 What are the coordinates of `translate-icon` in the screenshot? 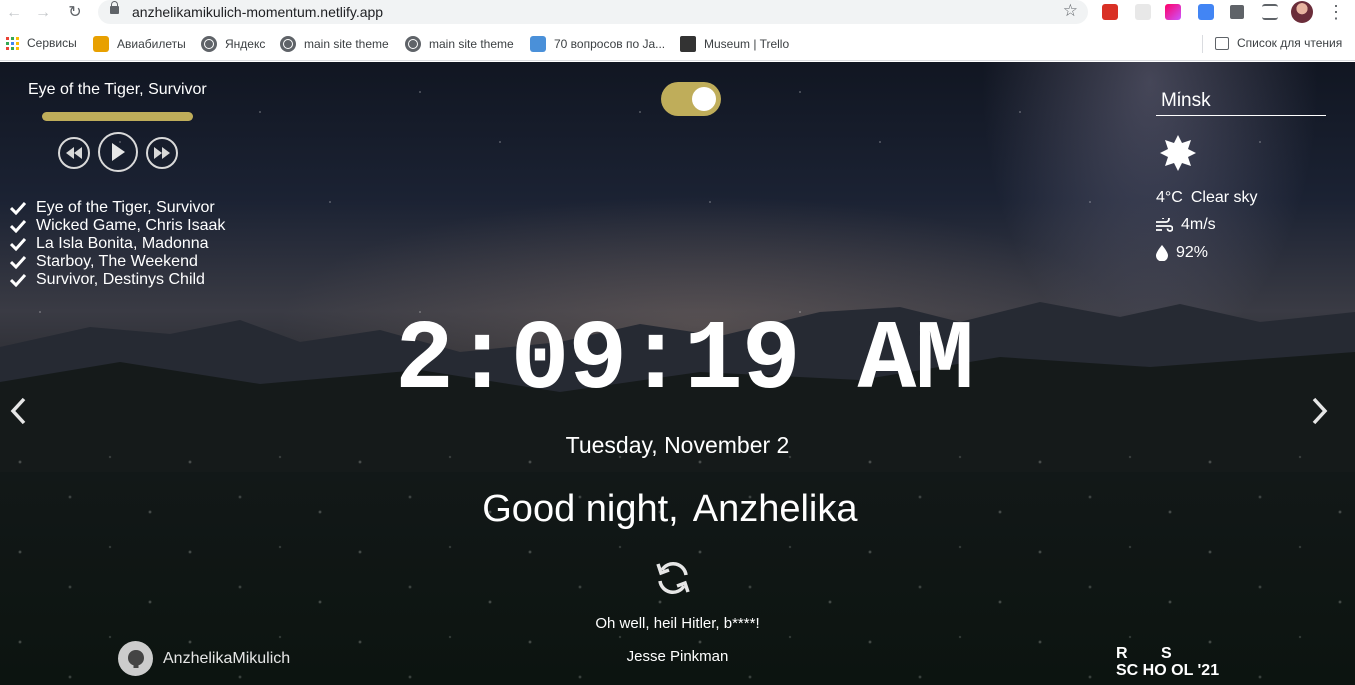 It's located at (1206, 12).